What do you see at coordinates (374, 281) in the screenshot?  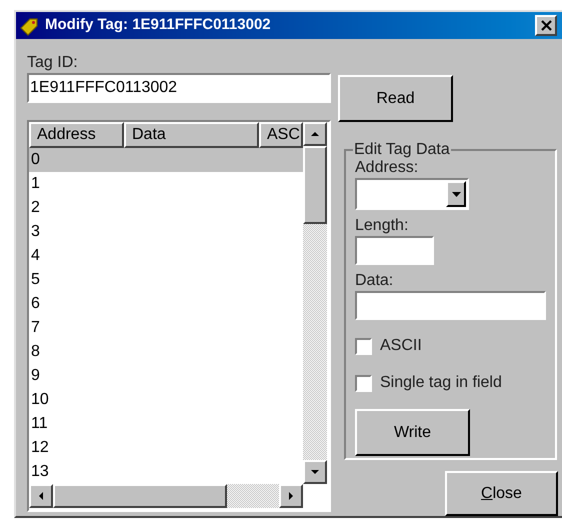 I see `data-label: Data:` at bounding box center [374, 281].